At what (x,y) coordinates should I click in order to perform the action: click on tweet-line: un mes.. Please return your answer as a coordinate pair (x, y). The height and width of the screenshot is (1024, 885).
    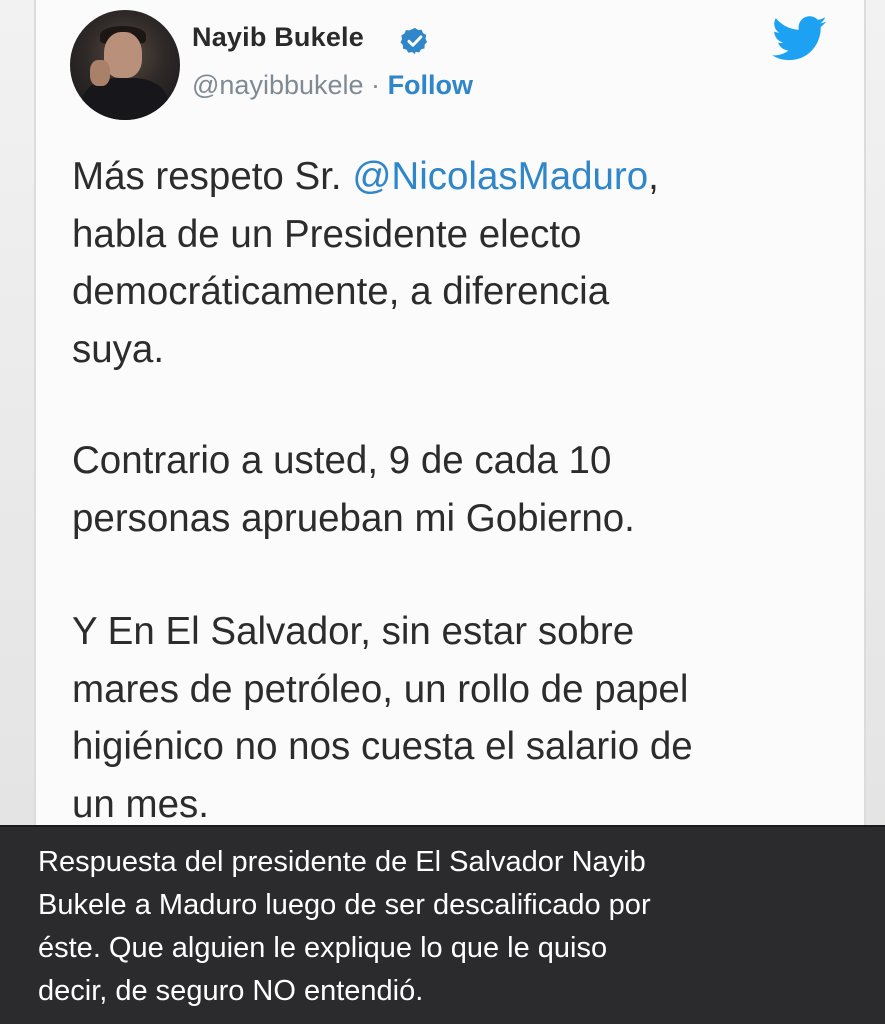
    Looking at the image, I should click on (140, 804).